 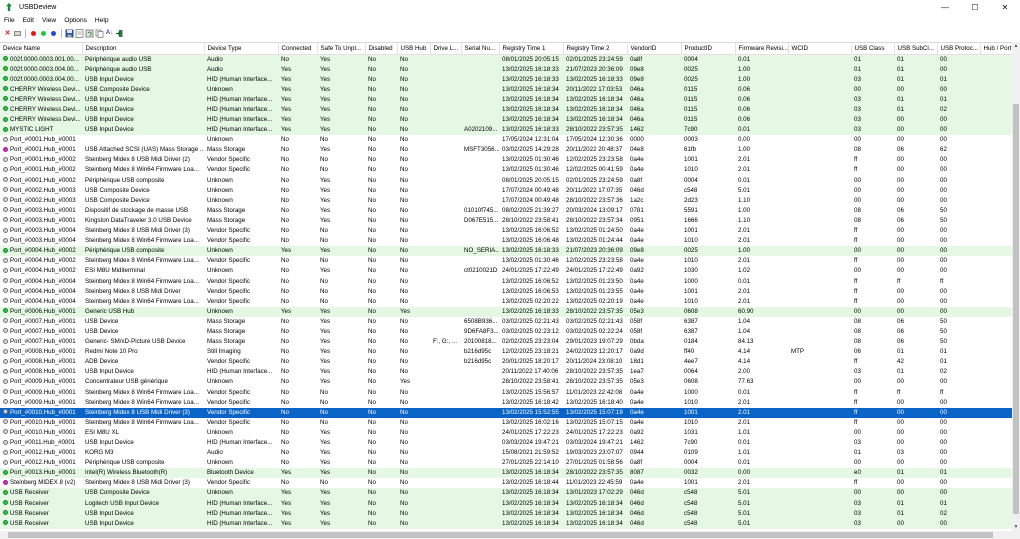 What do you see at coordinates (9, 20) in the screenshot?
I see `menu-file: File` at bounding box center [9, 20].